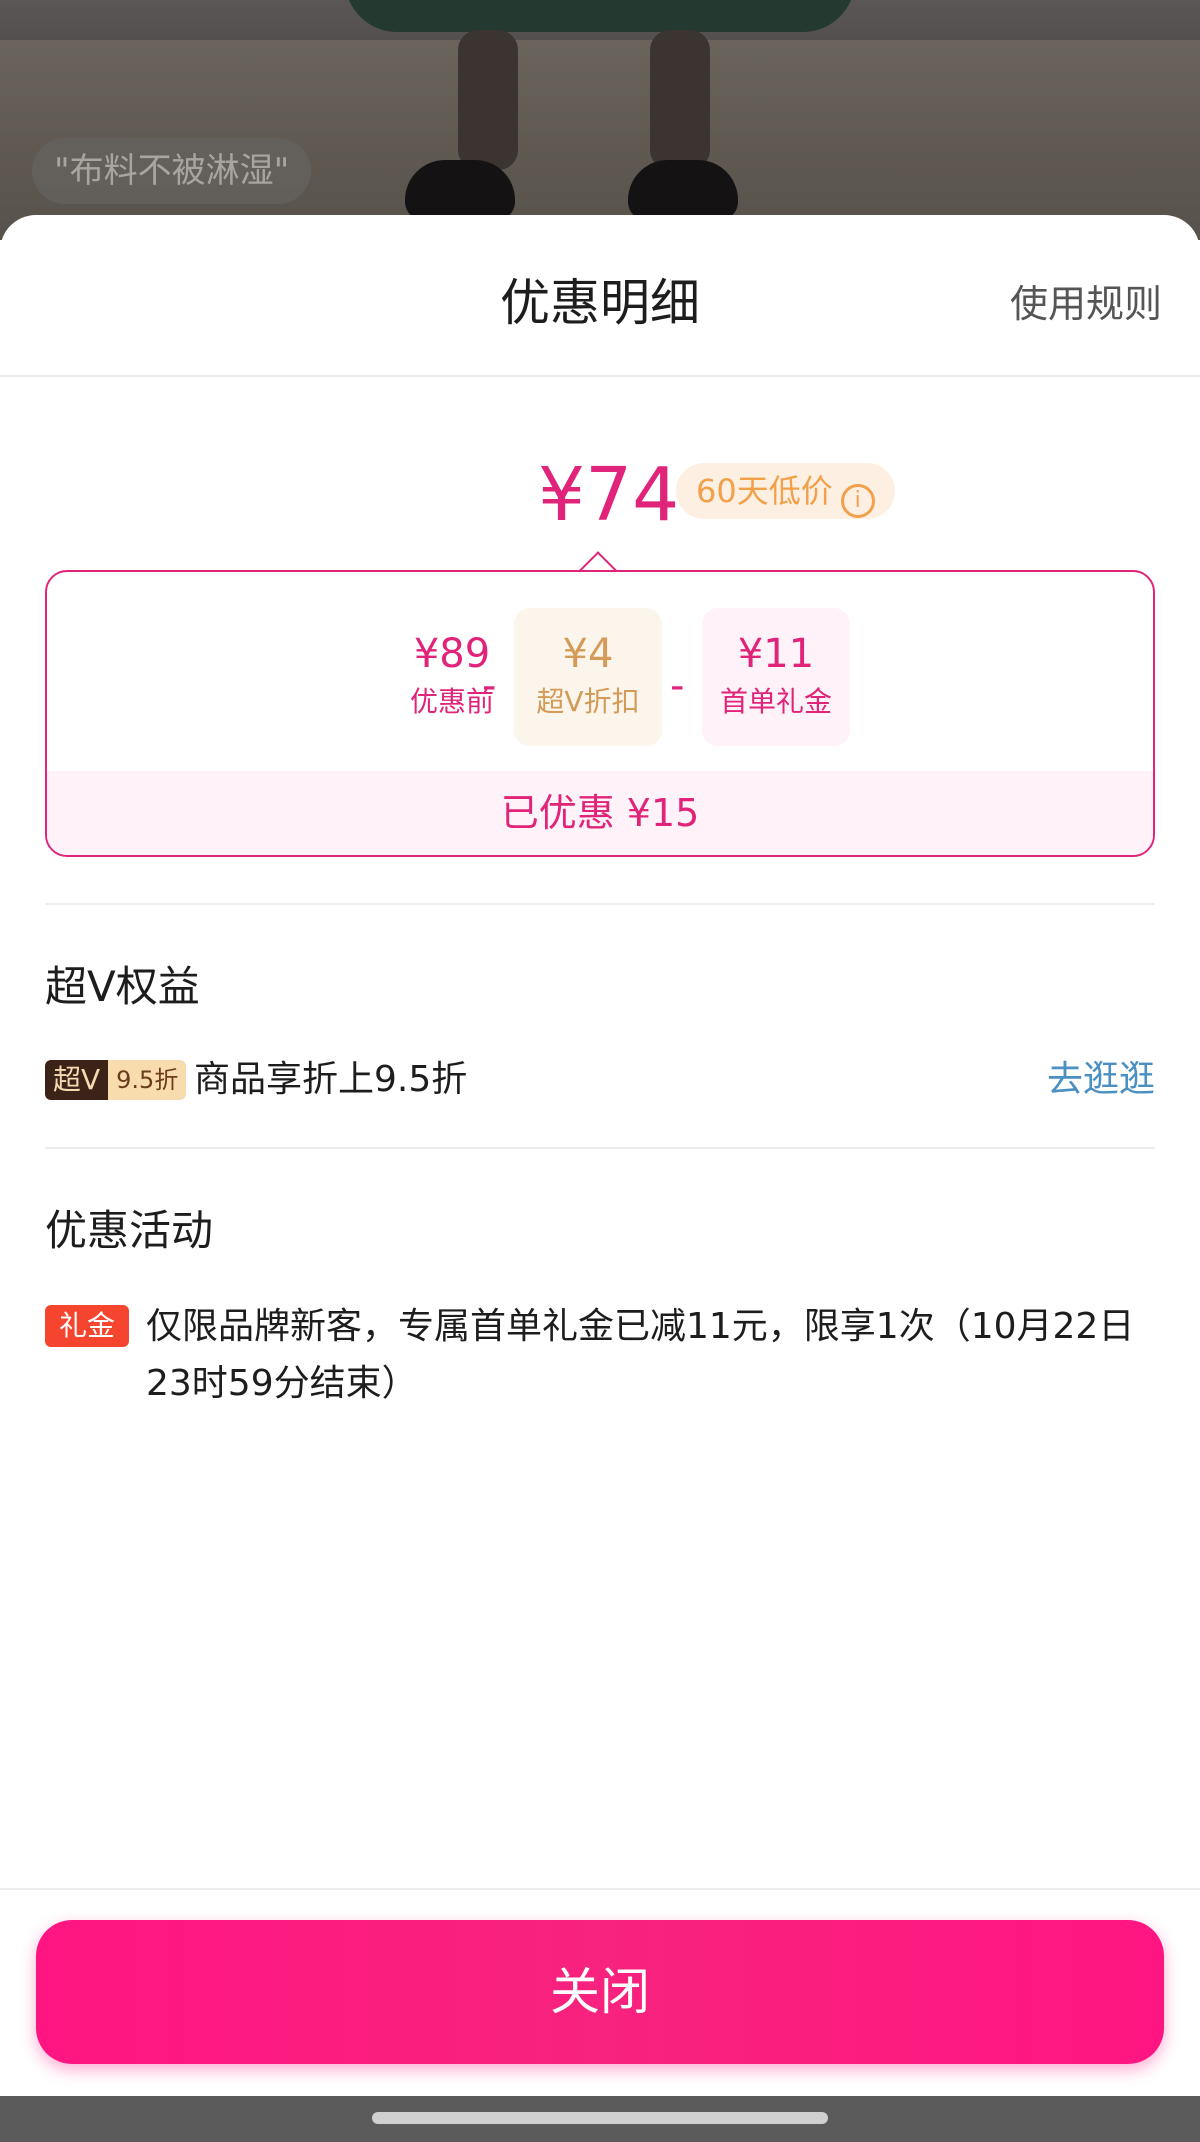 The width and height of the screenshot is (1200, 2142). I want to click on footer-divider, so click(600, 1889).